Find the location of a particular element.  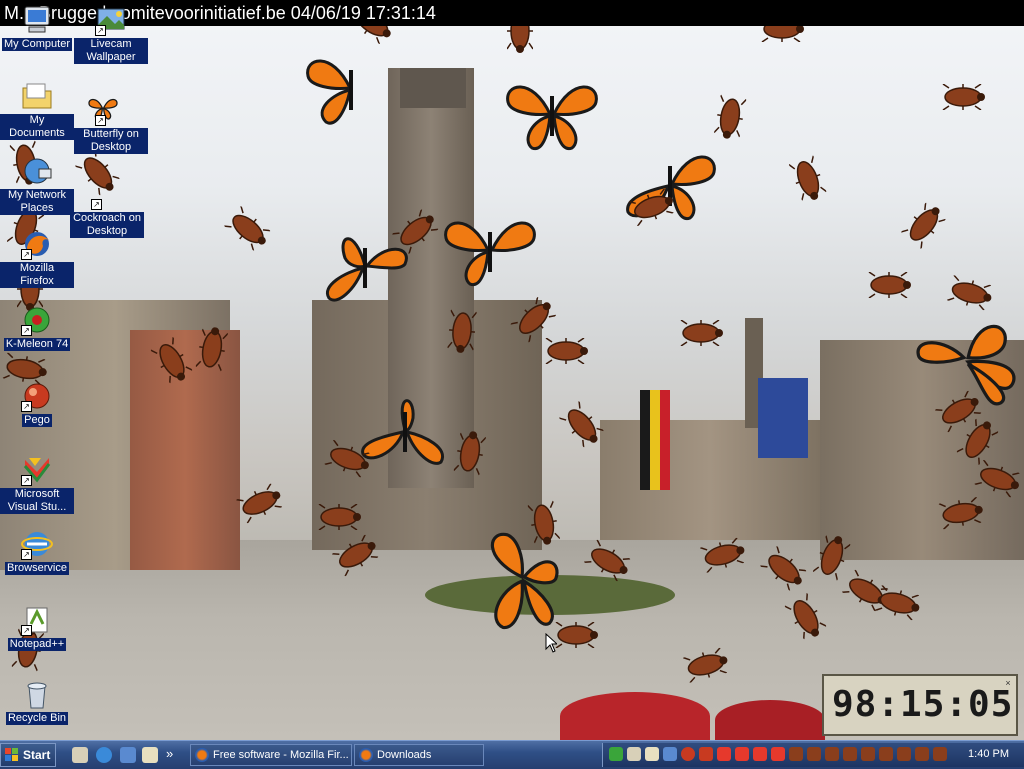

desktop-icon-label: My Network Places is located at coordinates (37, 202).